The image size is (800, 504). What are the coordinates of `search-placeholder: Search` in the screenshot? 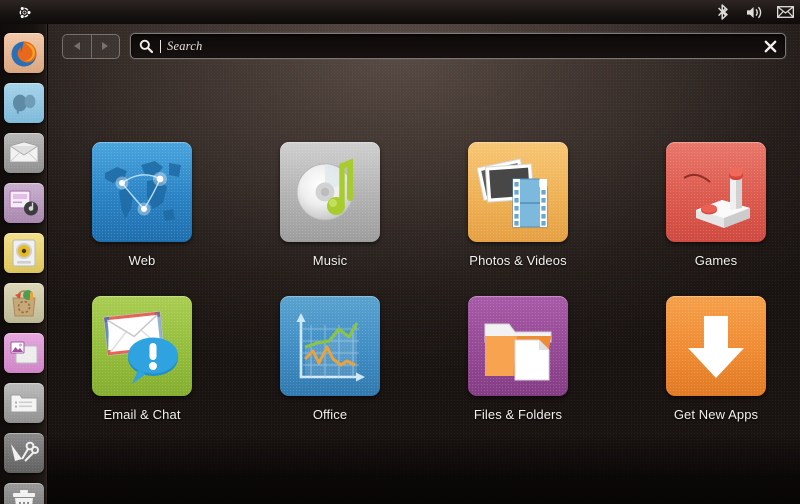 It's located at (185, 45).